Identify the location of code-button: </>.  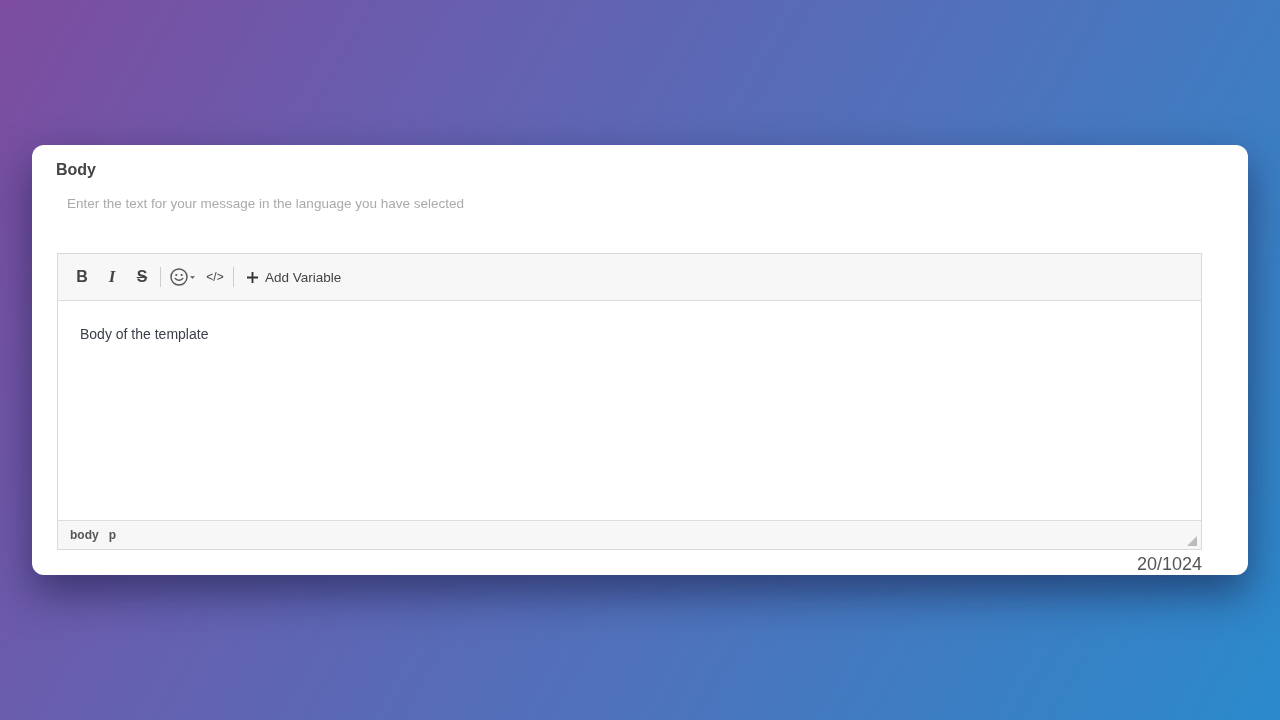
(215, 277).